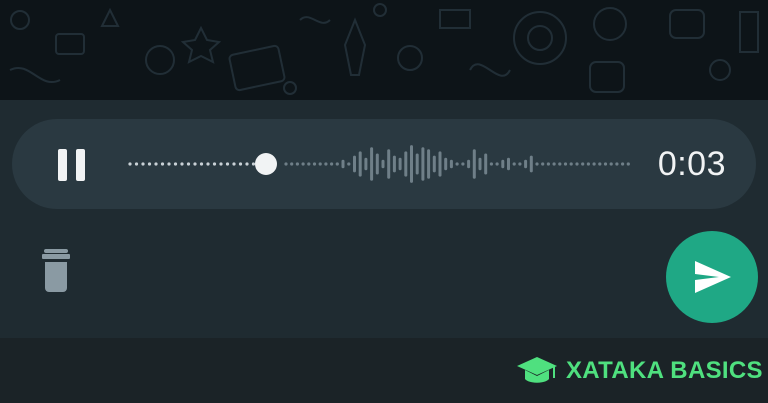 This screenshot has height=403, width=768. Describe the element at coordinates (691, 164) in the screenshot. I see `recording-duration: 0:03` at that location.